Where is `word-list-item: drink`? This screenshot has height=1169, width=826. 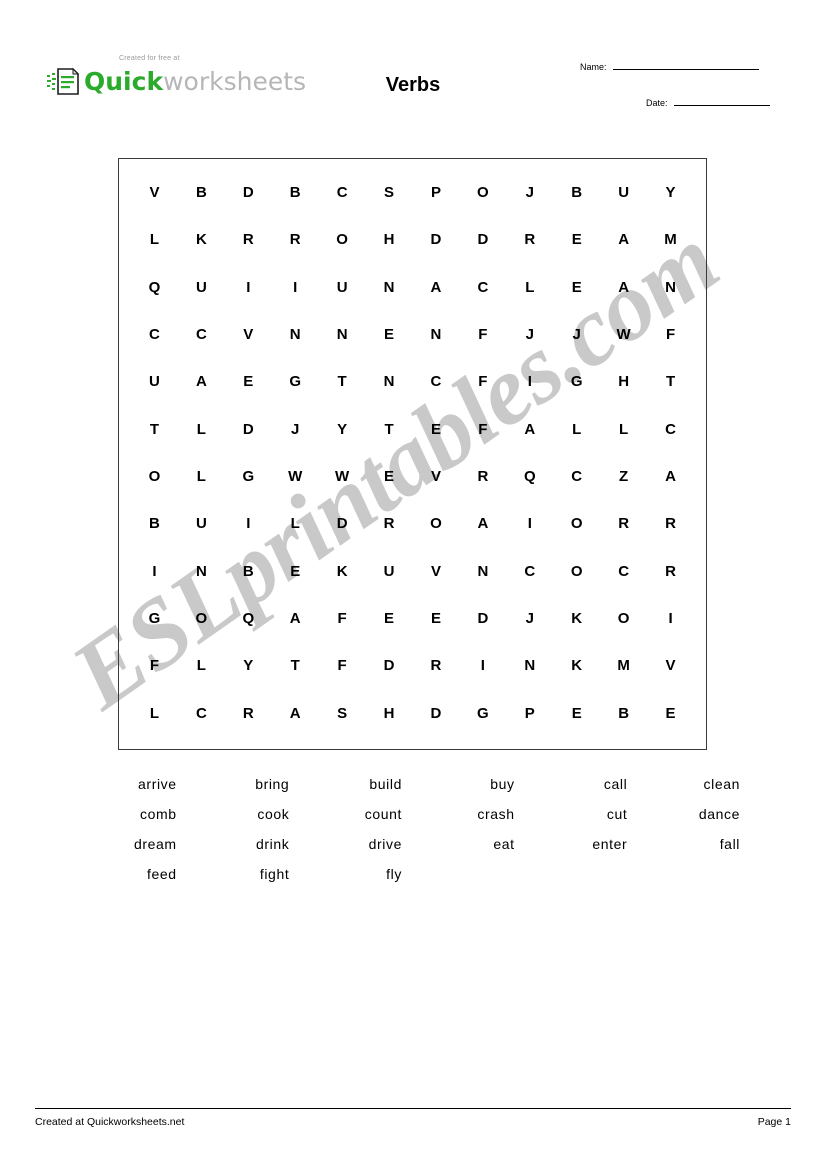 word-list-item: drink is located at coordinates (239, 844).